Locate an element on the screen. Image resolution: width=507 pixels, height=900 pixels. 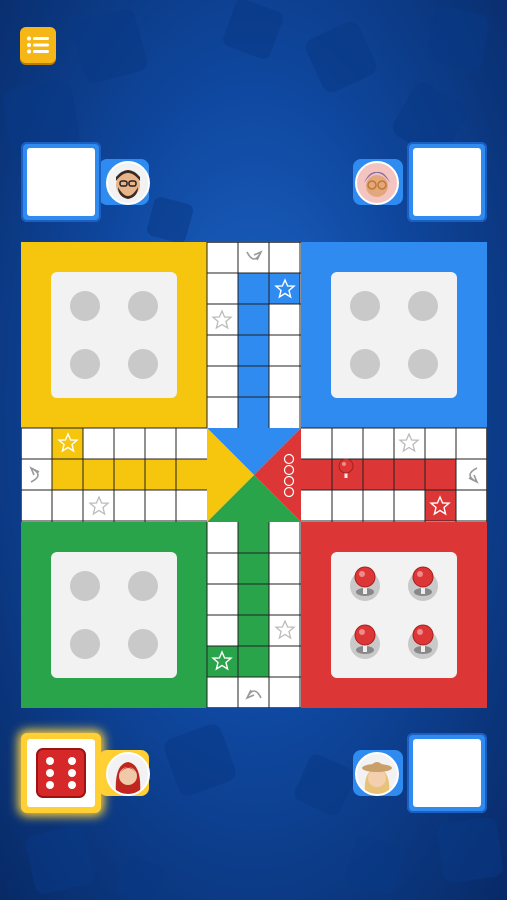
menu-button is located at coordinates (38, 45).